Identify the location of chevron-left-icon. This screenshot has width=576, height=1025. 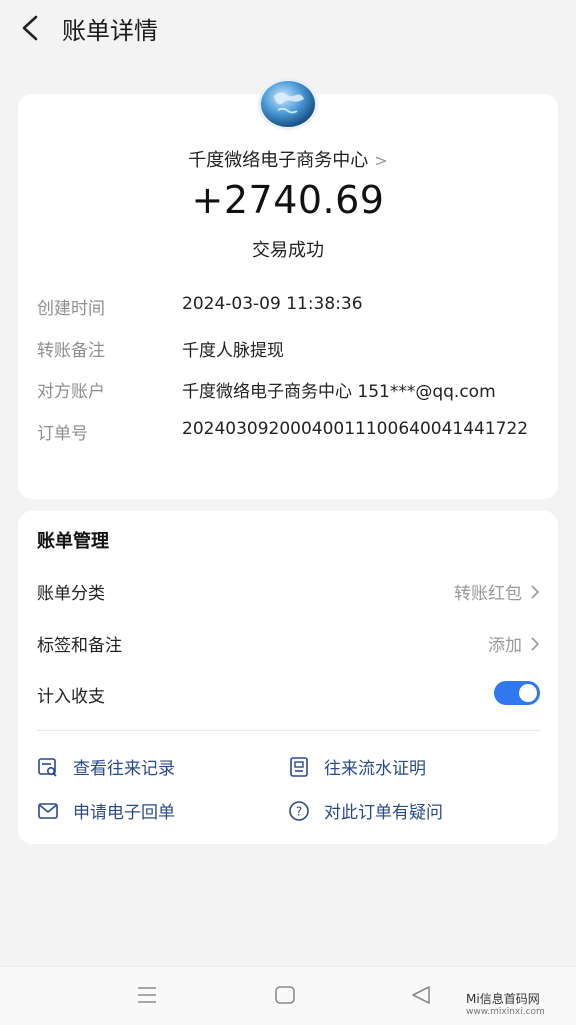
(30, 28).